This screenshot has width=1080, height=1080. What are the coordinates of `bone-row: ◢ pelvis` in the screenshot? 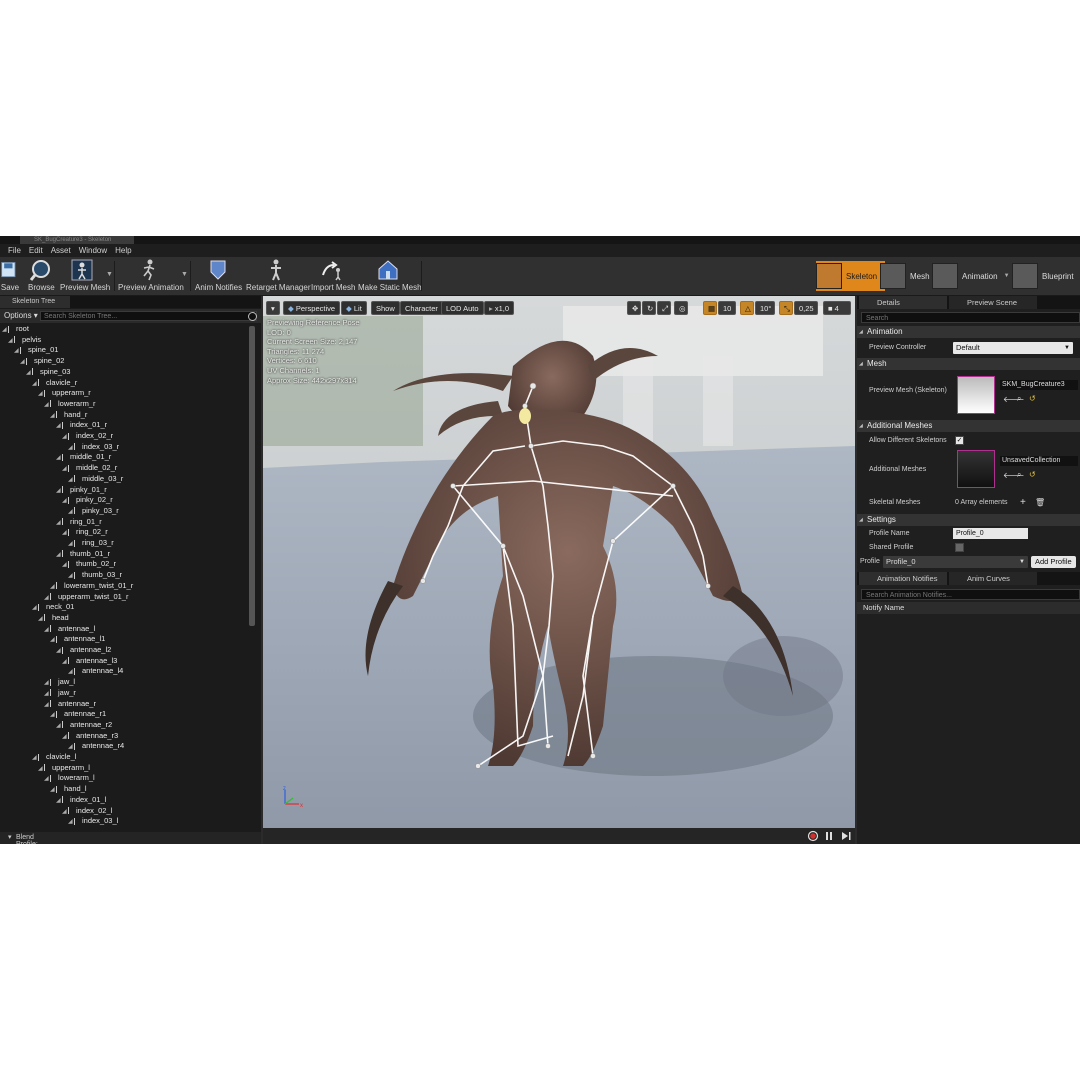 It's located at (24, 340).